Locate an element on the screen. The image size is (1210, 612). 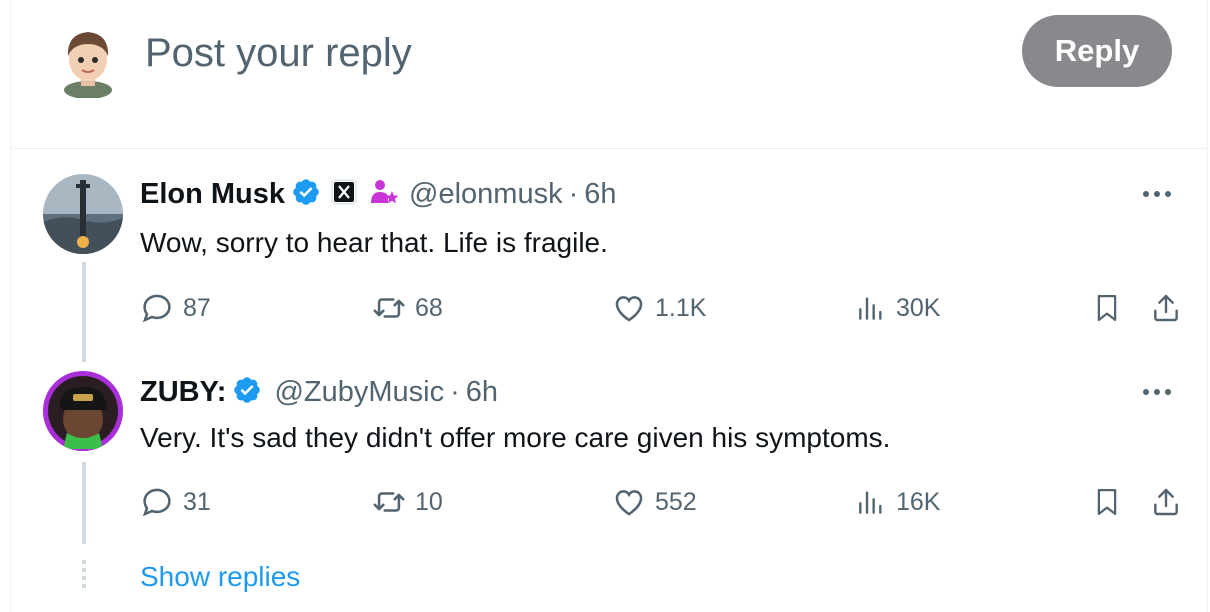
repost-count: 10 is located at coordinates (429, 501).